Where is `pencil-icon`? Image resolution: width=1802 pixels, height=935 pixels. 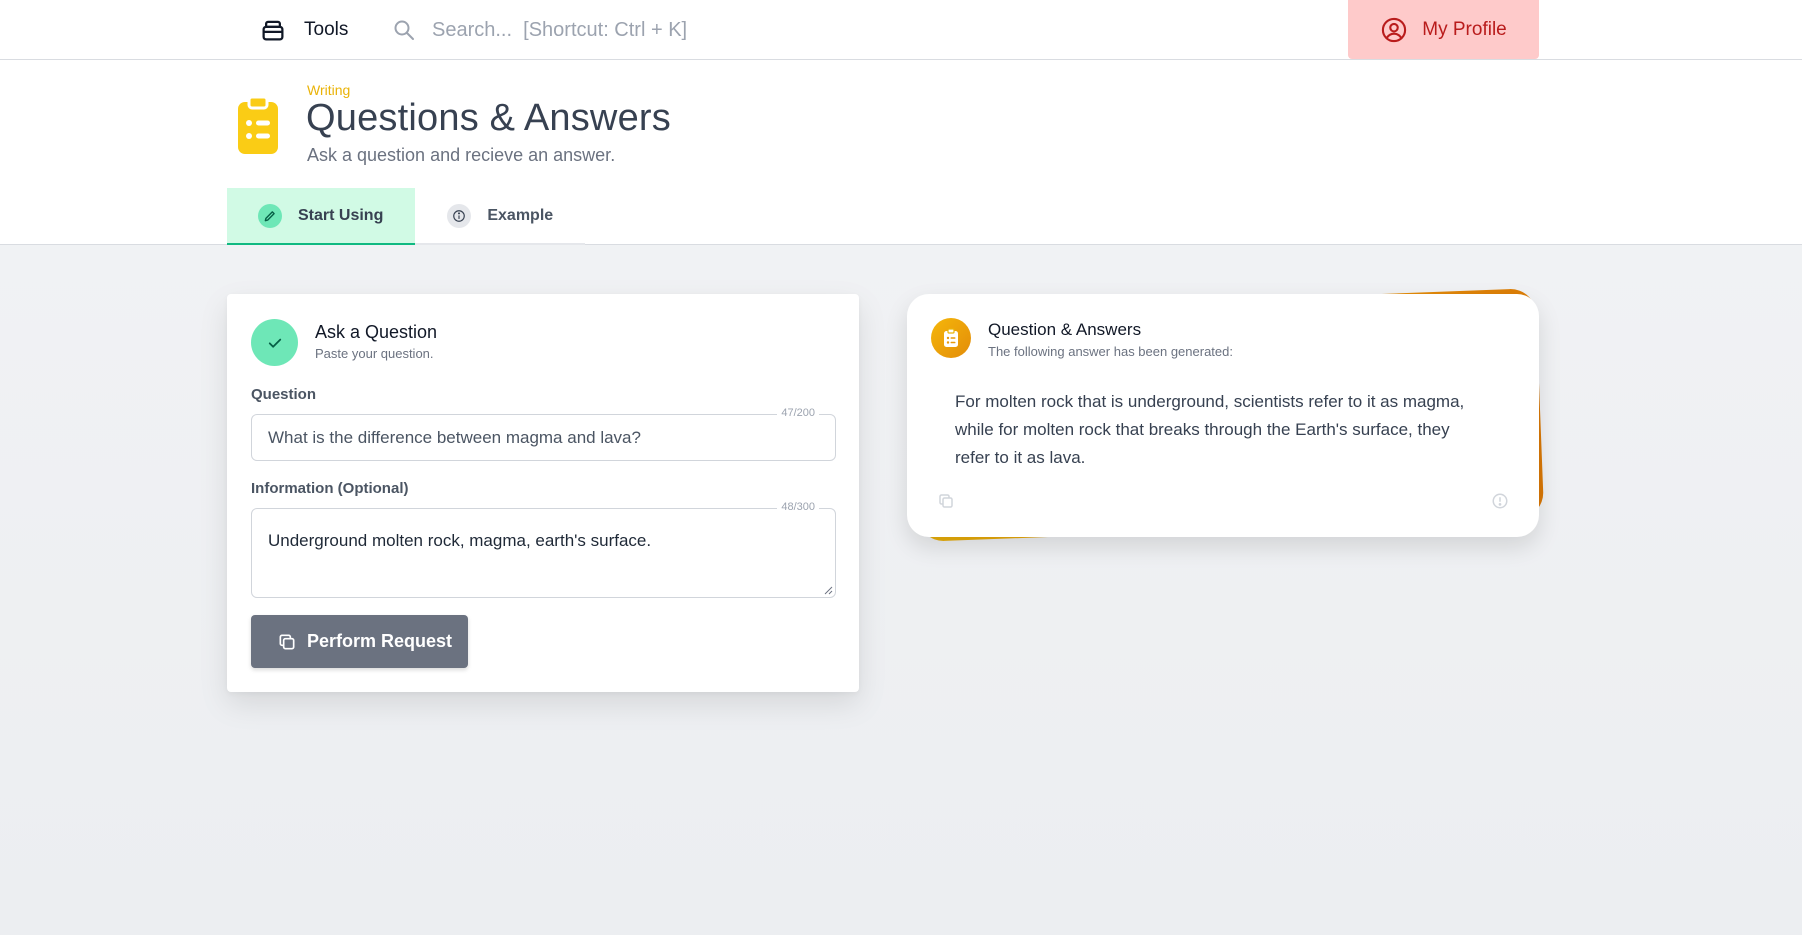
pencil-icon is located at coordinates (270, 215).